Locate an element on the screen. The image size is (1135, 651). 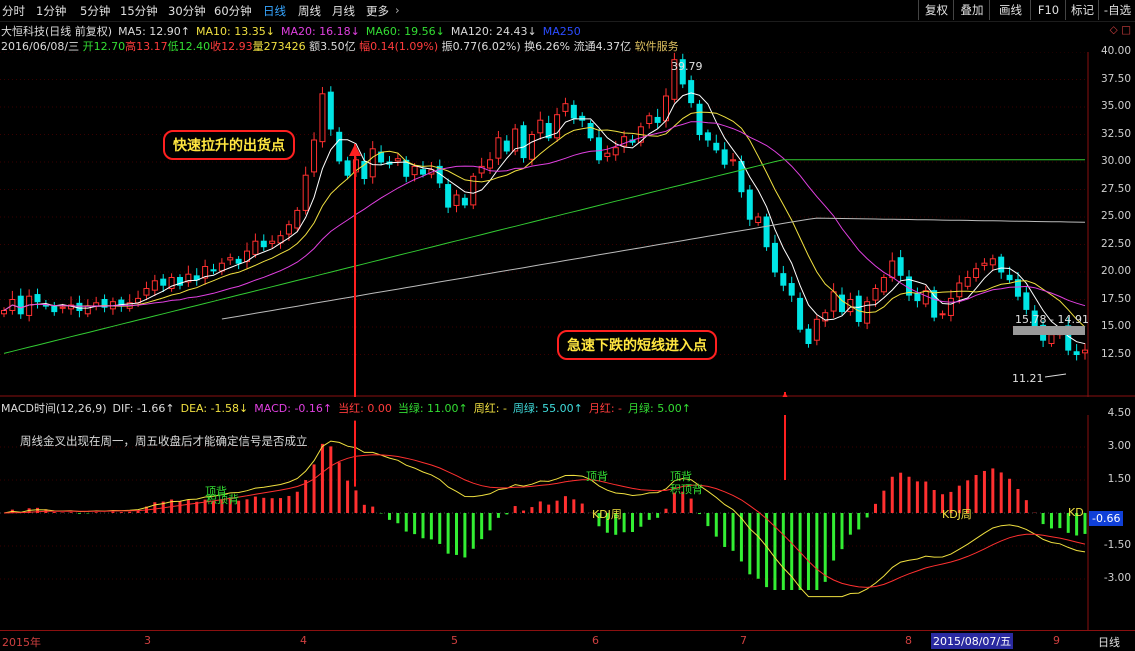
macd-value: MACD: -0.16↑ is located at coordinates (293, 408).